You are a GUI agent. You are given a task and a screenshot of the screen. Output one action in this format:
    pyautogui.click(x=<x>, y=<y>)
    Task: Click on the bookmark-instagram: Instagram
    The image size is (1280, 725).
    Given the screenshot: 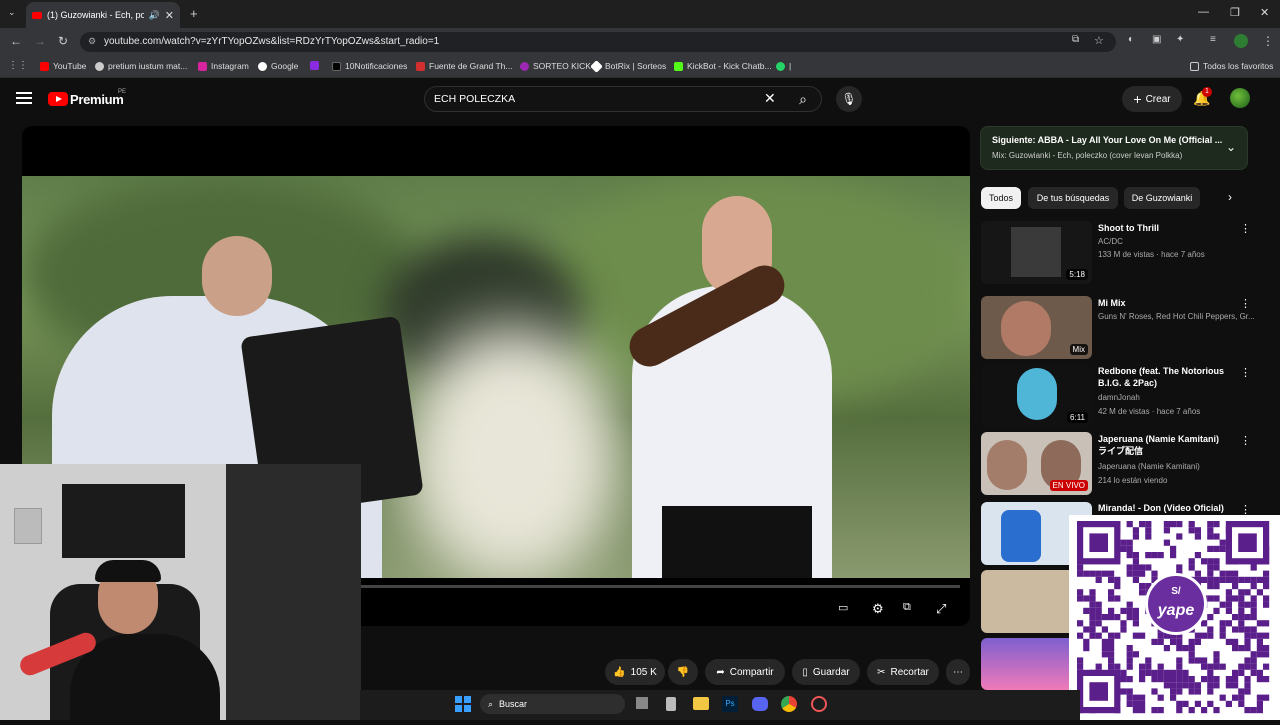 What is the action you would take?
    pyautogui.click(x=223, y=66)
    